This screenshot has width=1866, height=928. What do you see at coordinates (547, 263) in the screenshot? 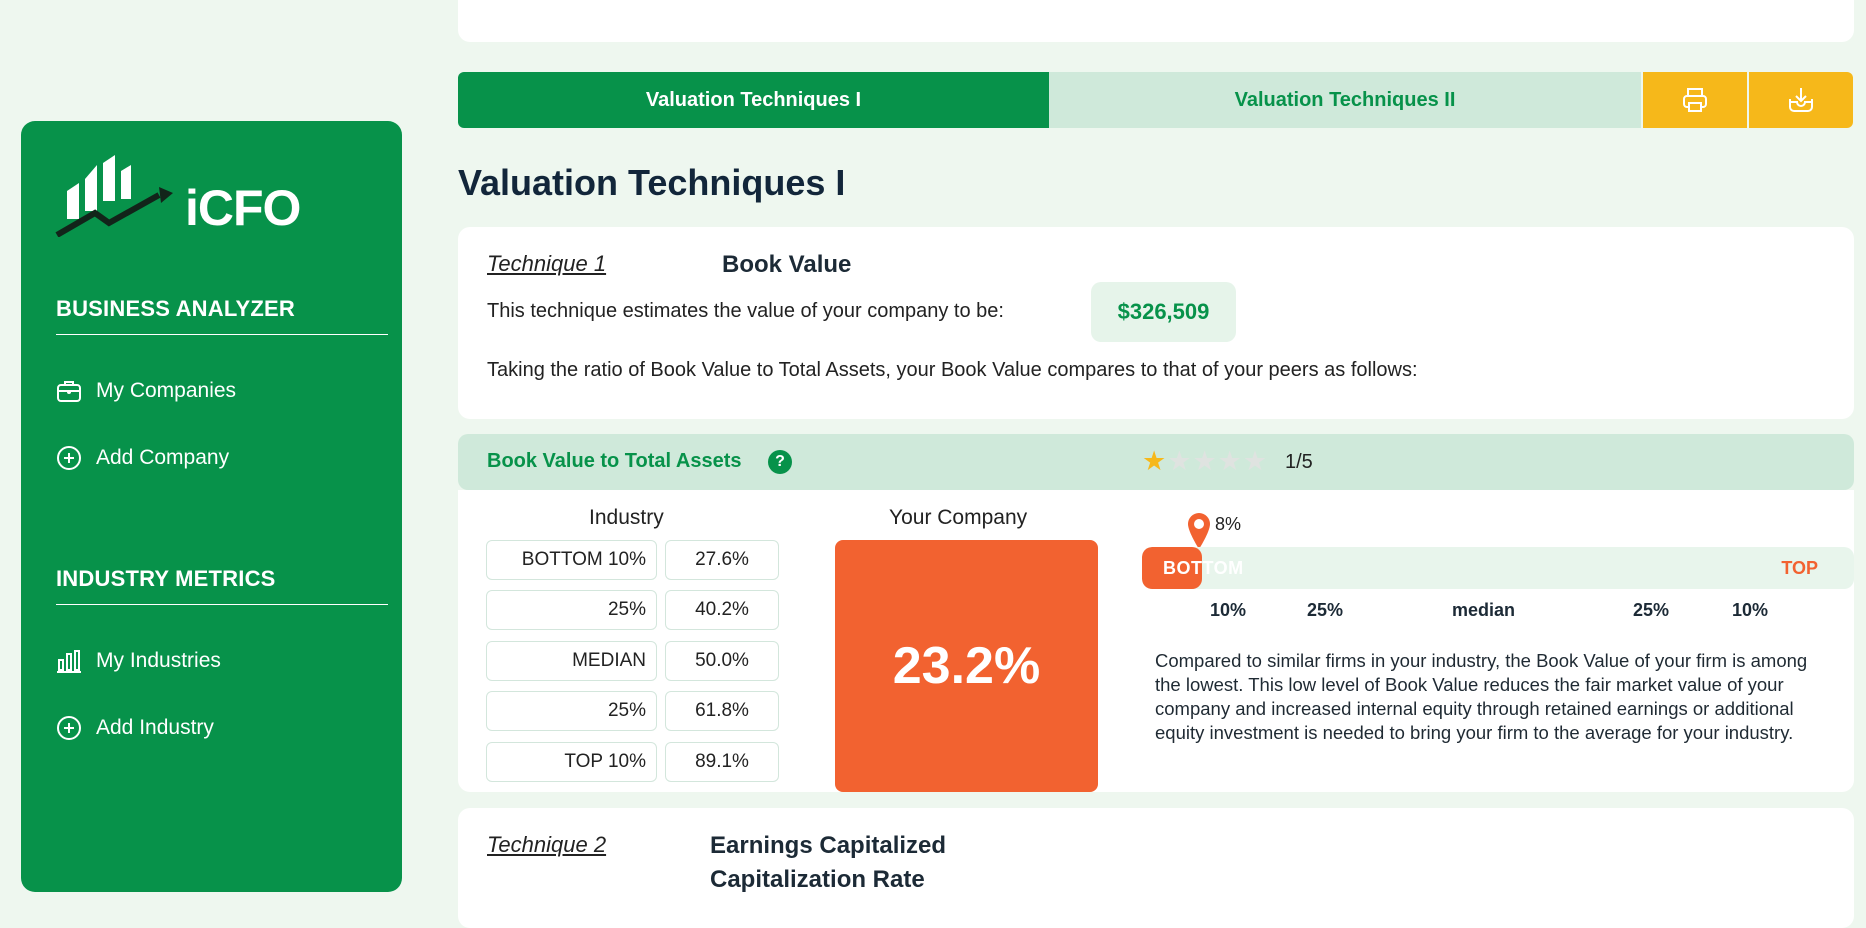
I see `technique-label: Technique 1` at bounding box center [547, 263].